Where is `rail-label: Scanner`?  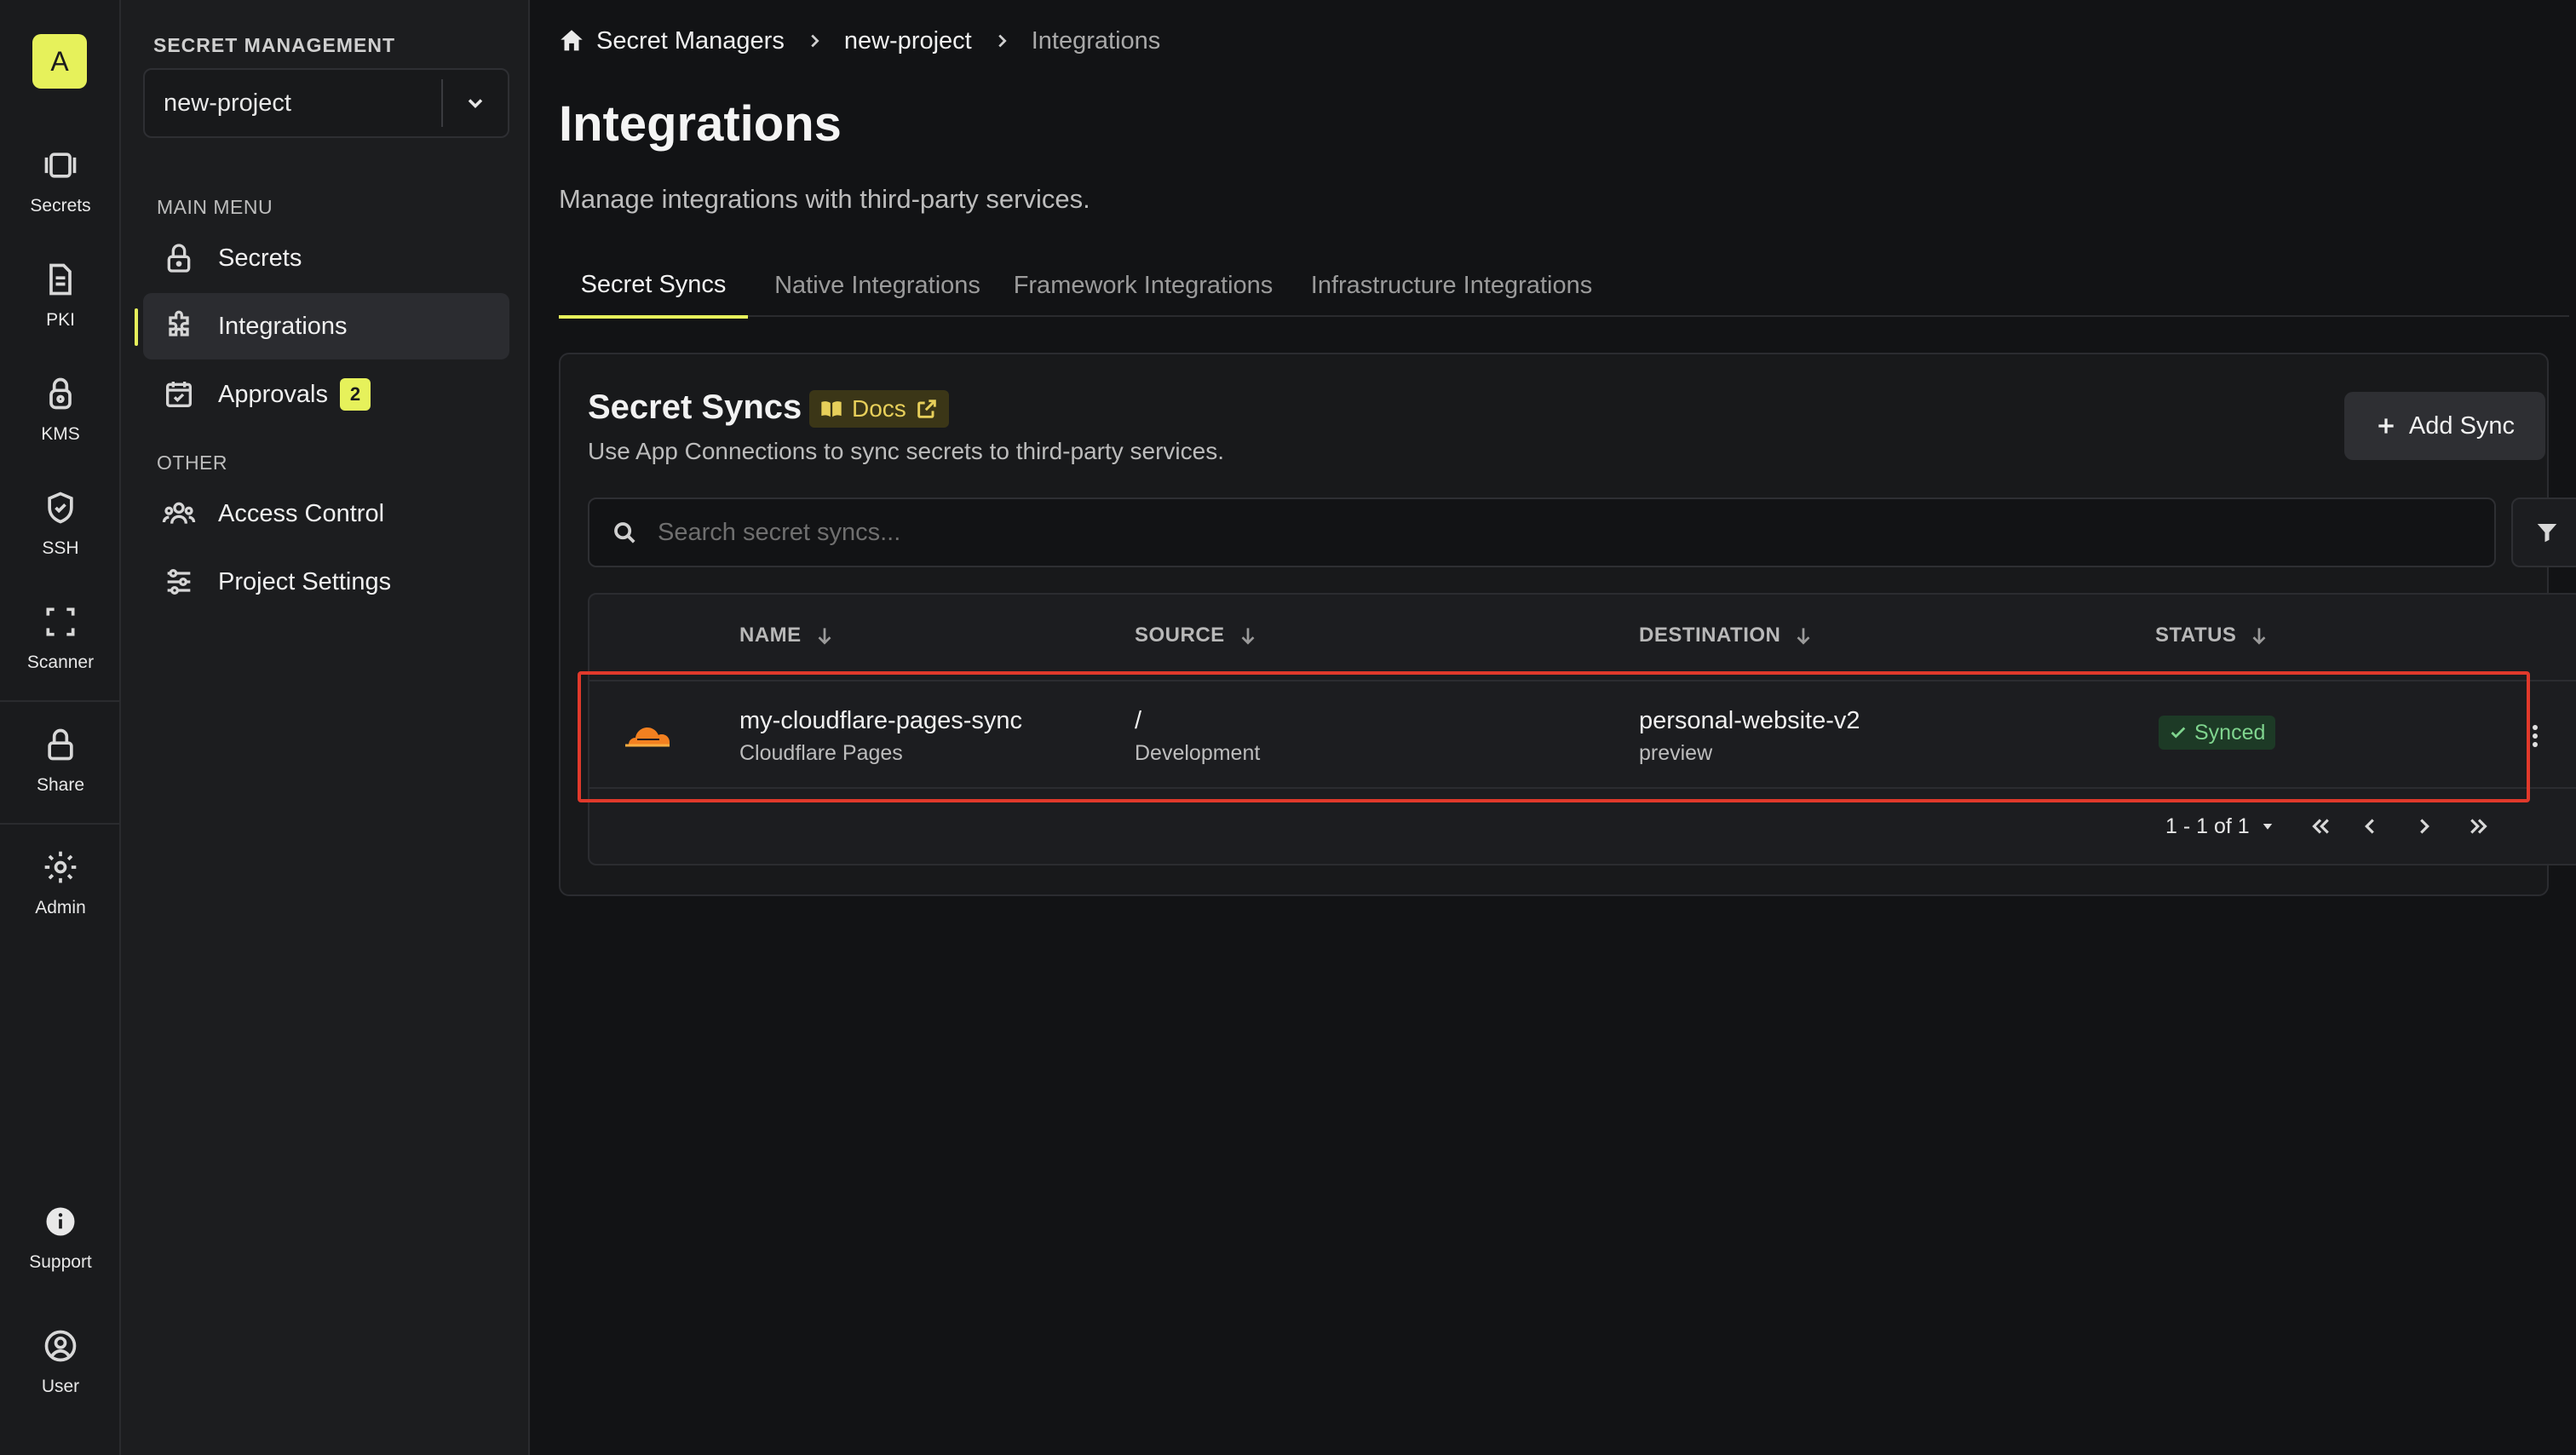
rail-label: Scanner is located at coordinates (61, 663).